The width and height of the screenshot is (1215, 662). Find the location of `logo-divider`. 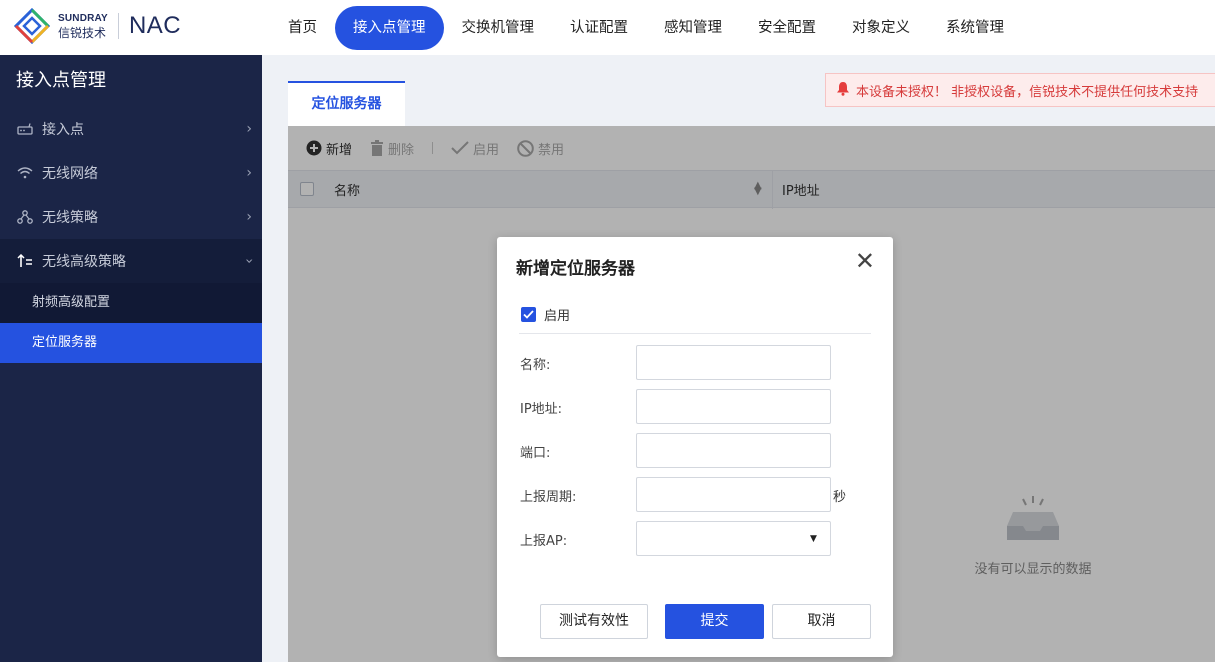

logo-divider is located at coordinates (118, 26).